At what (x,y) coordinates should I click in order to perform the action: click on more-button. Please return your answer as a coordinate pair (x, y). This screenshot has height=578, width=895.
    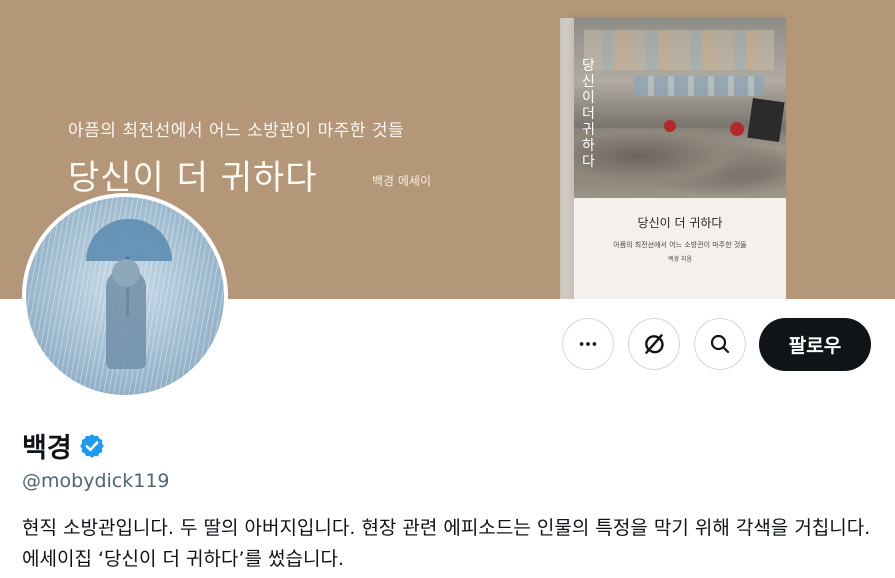
    Looking at the image, I should click on (588, 344).